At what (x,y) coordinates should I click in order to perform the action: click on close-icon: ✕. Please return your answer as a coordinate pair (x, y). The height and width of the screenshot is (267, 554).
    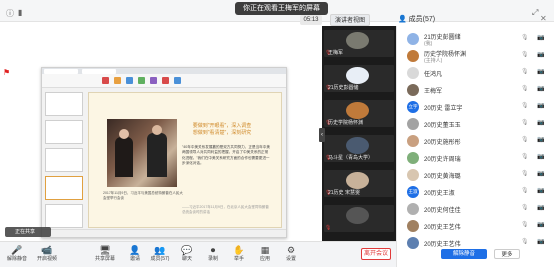
    Looking at the image, I should click on (543, 18).